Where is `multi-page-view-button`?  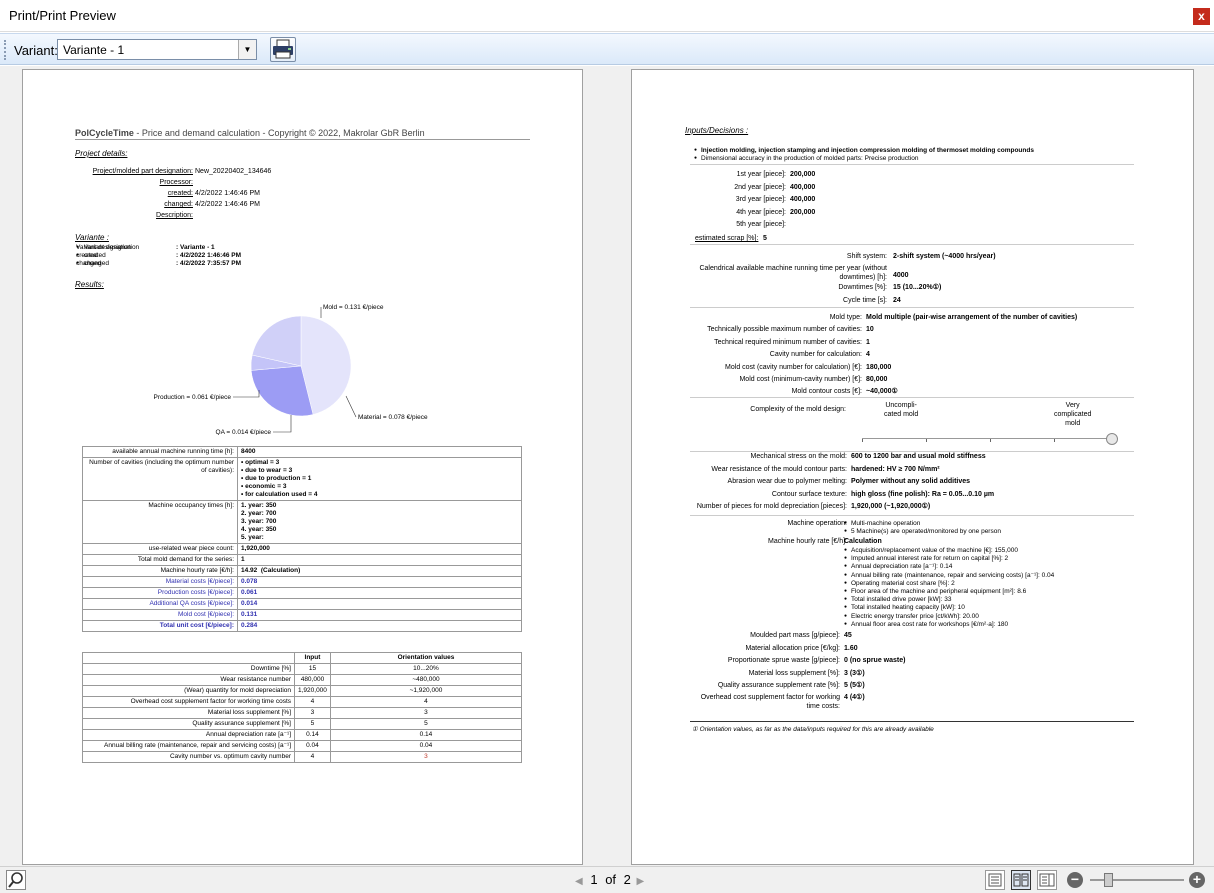
multi-page-view-button is located at coordinates (1047, 880).